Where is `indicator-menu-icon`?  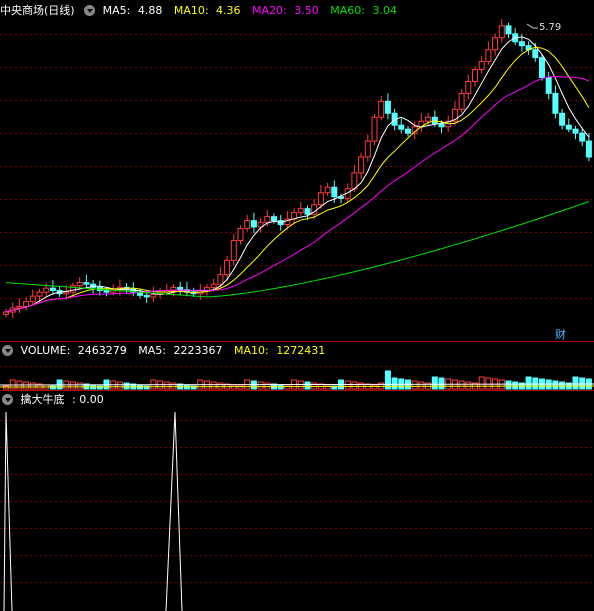 indicator-menu-icon is located at coordinates (7, 399).